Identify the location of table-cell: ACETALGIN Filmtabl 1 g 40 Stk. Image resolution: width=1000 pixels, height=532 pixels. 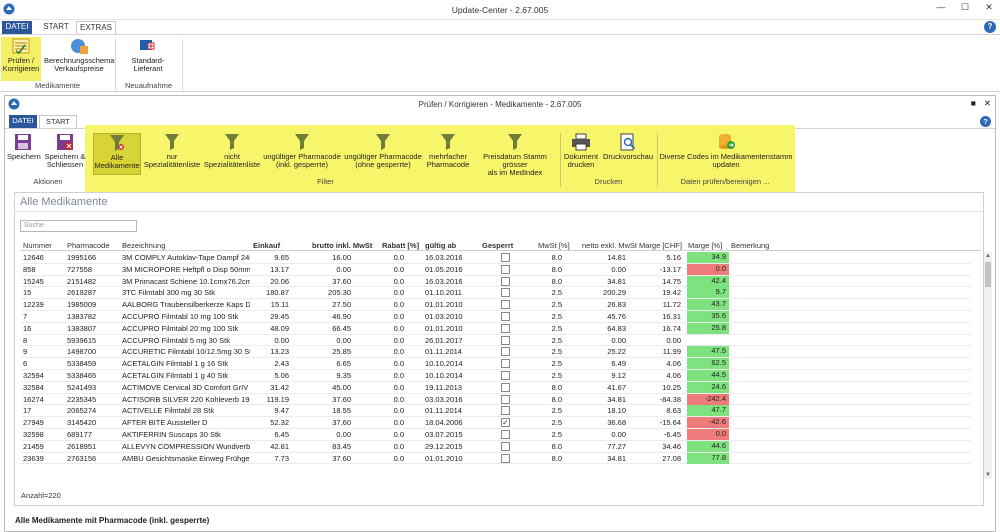
(175, 375).